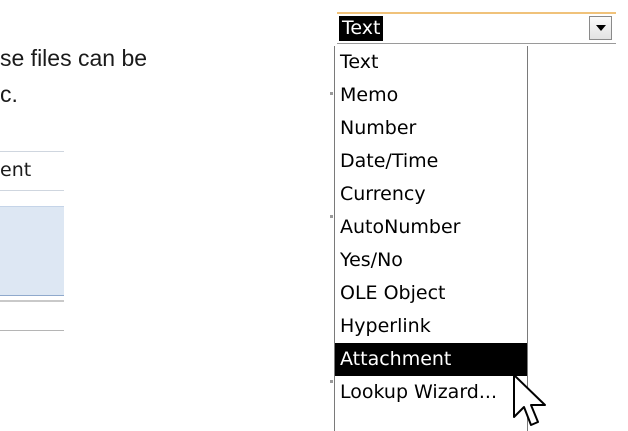 The height and width of the screenshot is (431, 628). What do you see at coordinates (431, 161) in the screenshot?
I see `dropdown-item-date-time: Date/Time` at bounding box center [431, 161].